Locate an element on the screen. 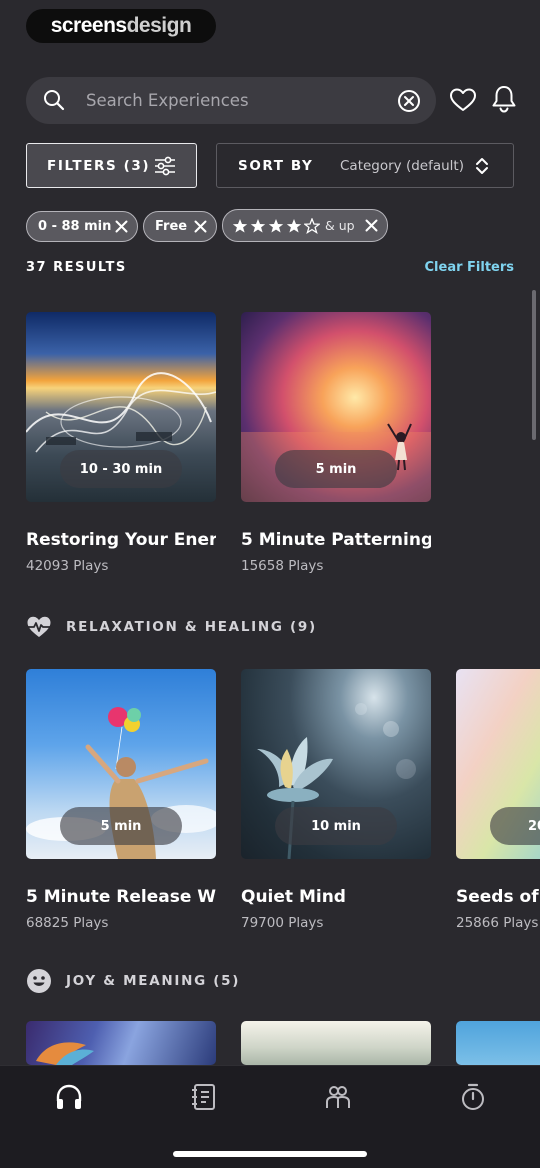 Image resolution: width=540 pixels, height=1168 pixels. sort-dropdown: SORT BY Category (default) is located at coordinates (365, 165).